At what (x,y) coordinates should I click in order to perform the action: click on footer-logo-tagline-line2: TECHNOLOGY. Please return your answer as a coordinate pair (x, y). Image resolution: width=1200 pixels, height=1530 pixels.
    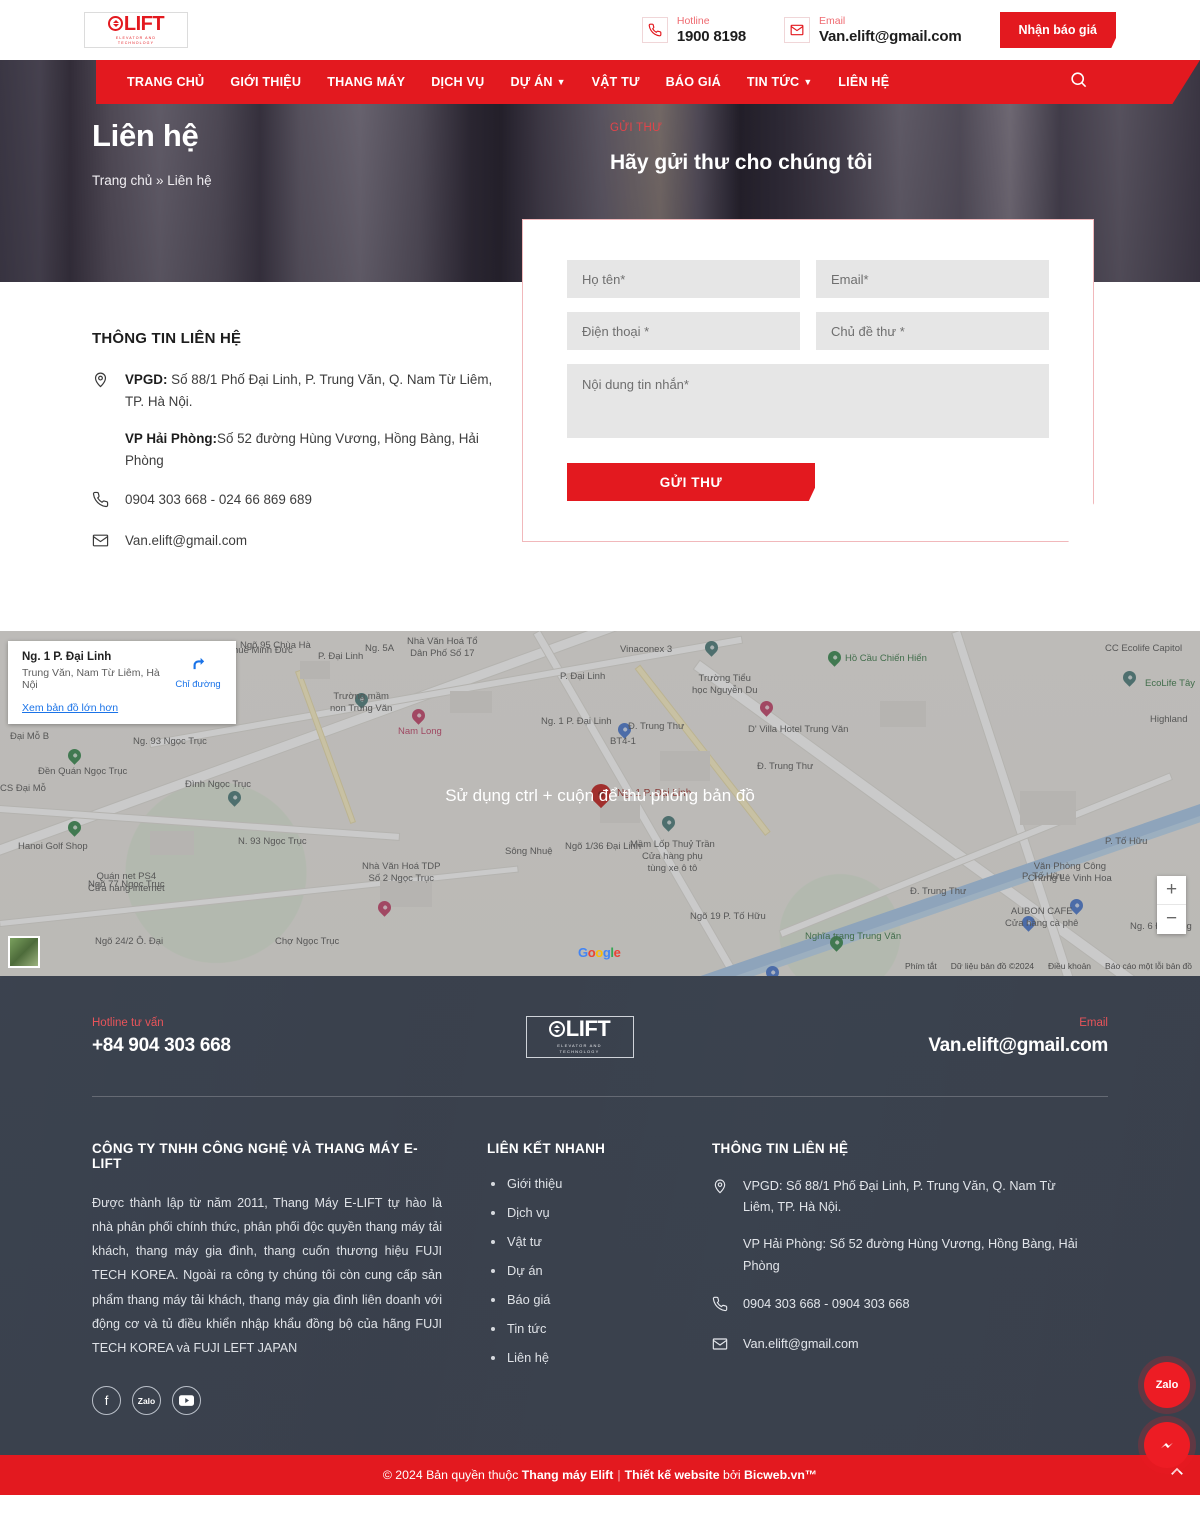
    Looking at the image, I should click on (579, 1052).